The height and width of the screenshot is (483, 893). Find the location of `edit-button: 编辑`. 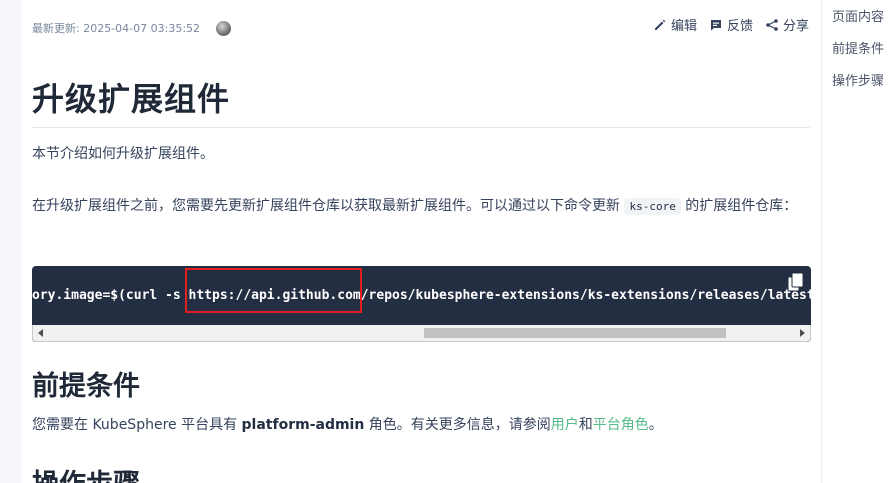

edit-button: 编辑 is located at coordinates (675, 24).